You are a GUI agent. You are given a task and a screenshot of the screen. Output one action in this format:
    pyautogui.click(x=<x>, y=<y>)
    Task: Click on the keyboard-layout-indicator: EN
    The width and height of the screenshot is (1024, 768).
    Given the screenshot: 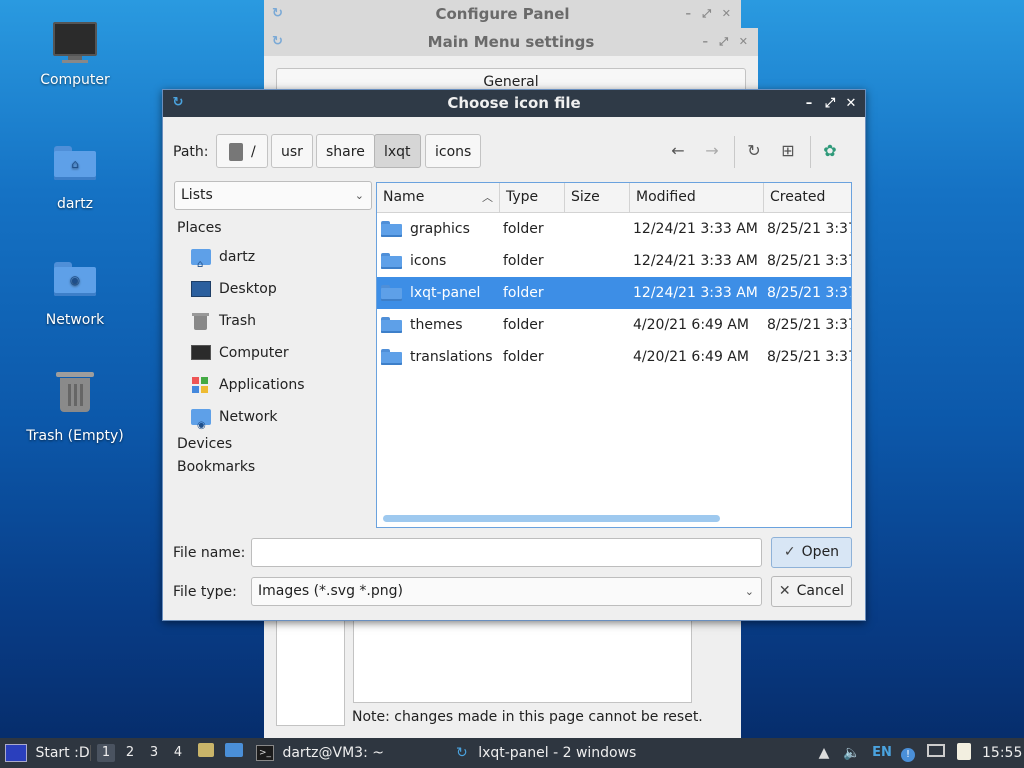 What is the action you would take?
    pyautogui.click(x=882, y=753)
    